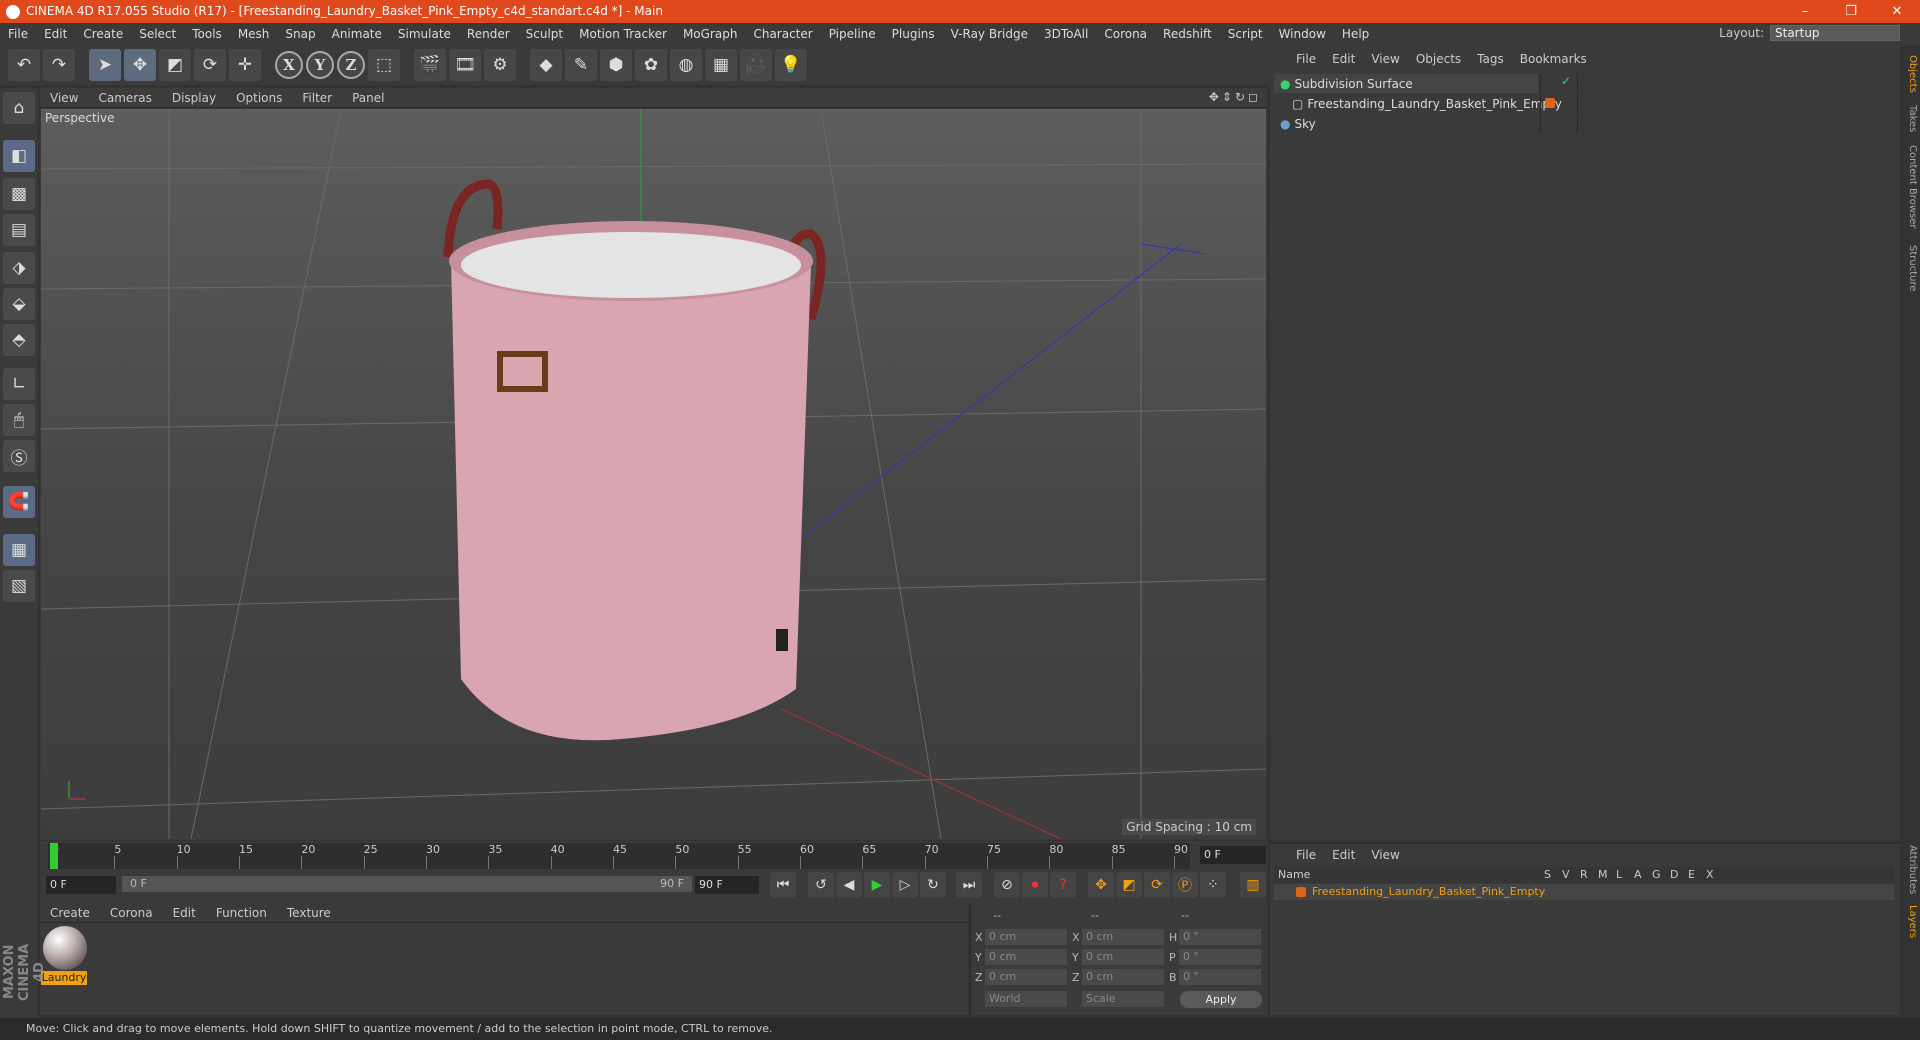  What do you see at coordinates (1559, 83) in the screenshot?
I see `object-flags-subdivision-surface: ✓` at bounding box center [1559, 83].